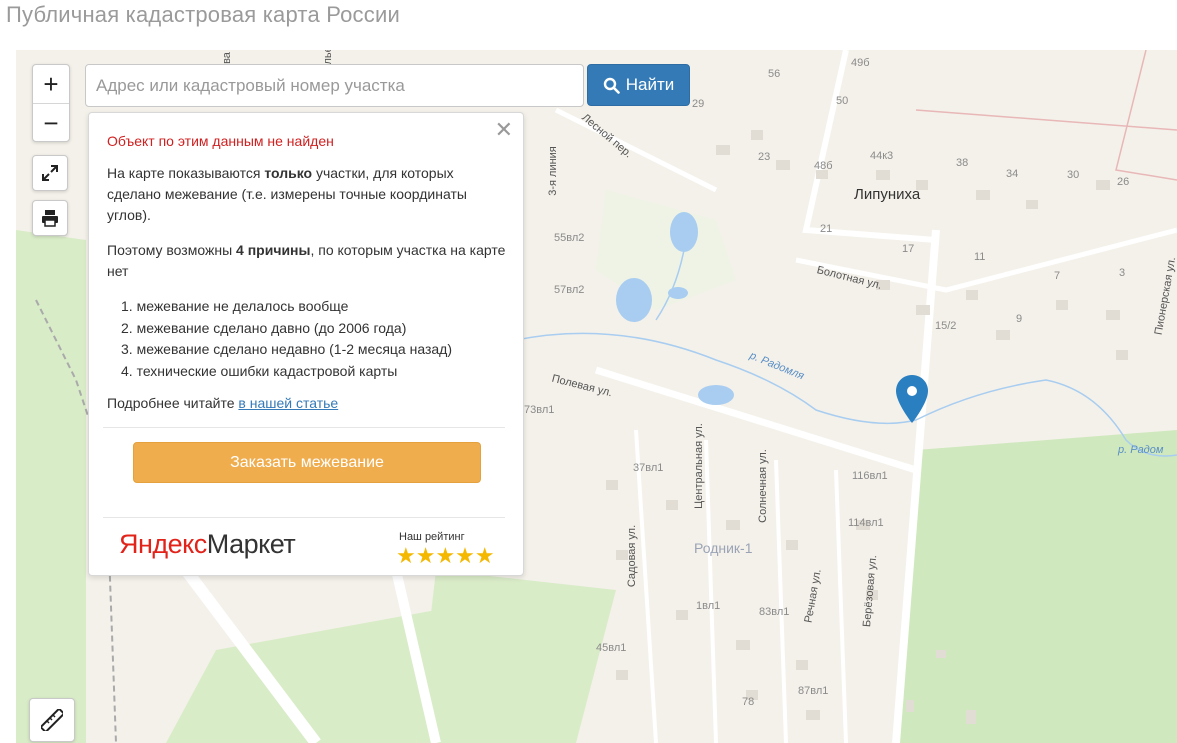  What do you see at coordinates (648, 468) in the screenshot?
I see `house-number: 37вл1` at bounding box center [648, 468].